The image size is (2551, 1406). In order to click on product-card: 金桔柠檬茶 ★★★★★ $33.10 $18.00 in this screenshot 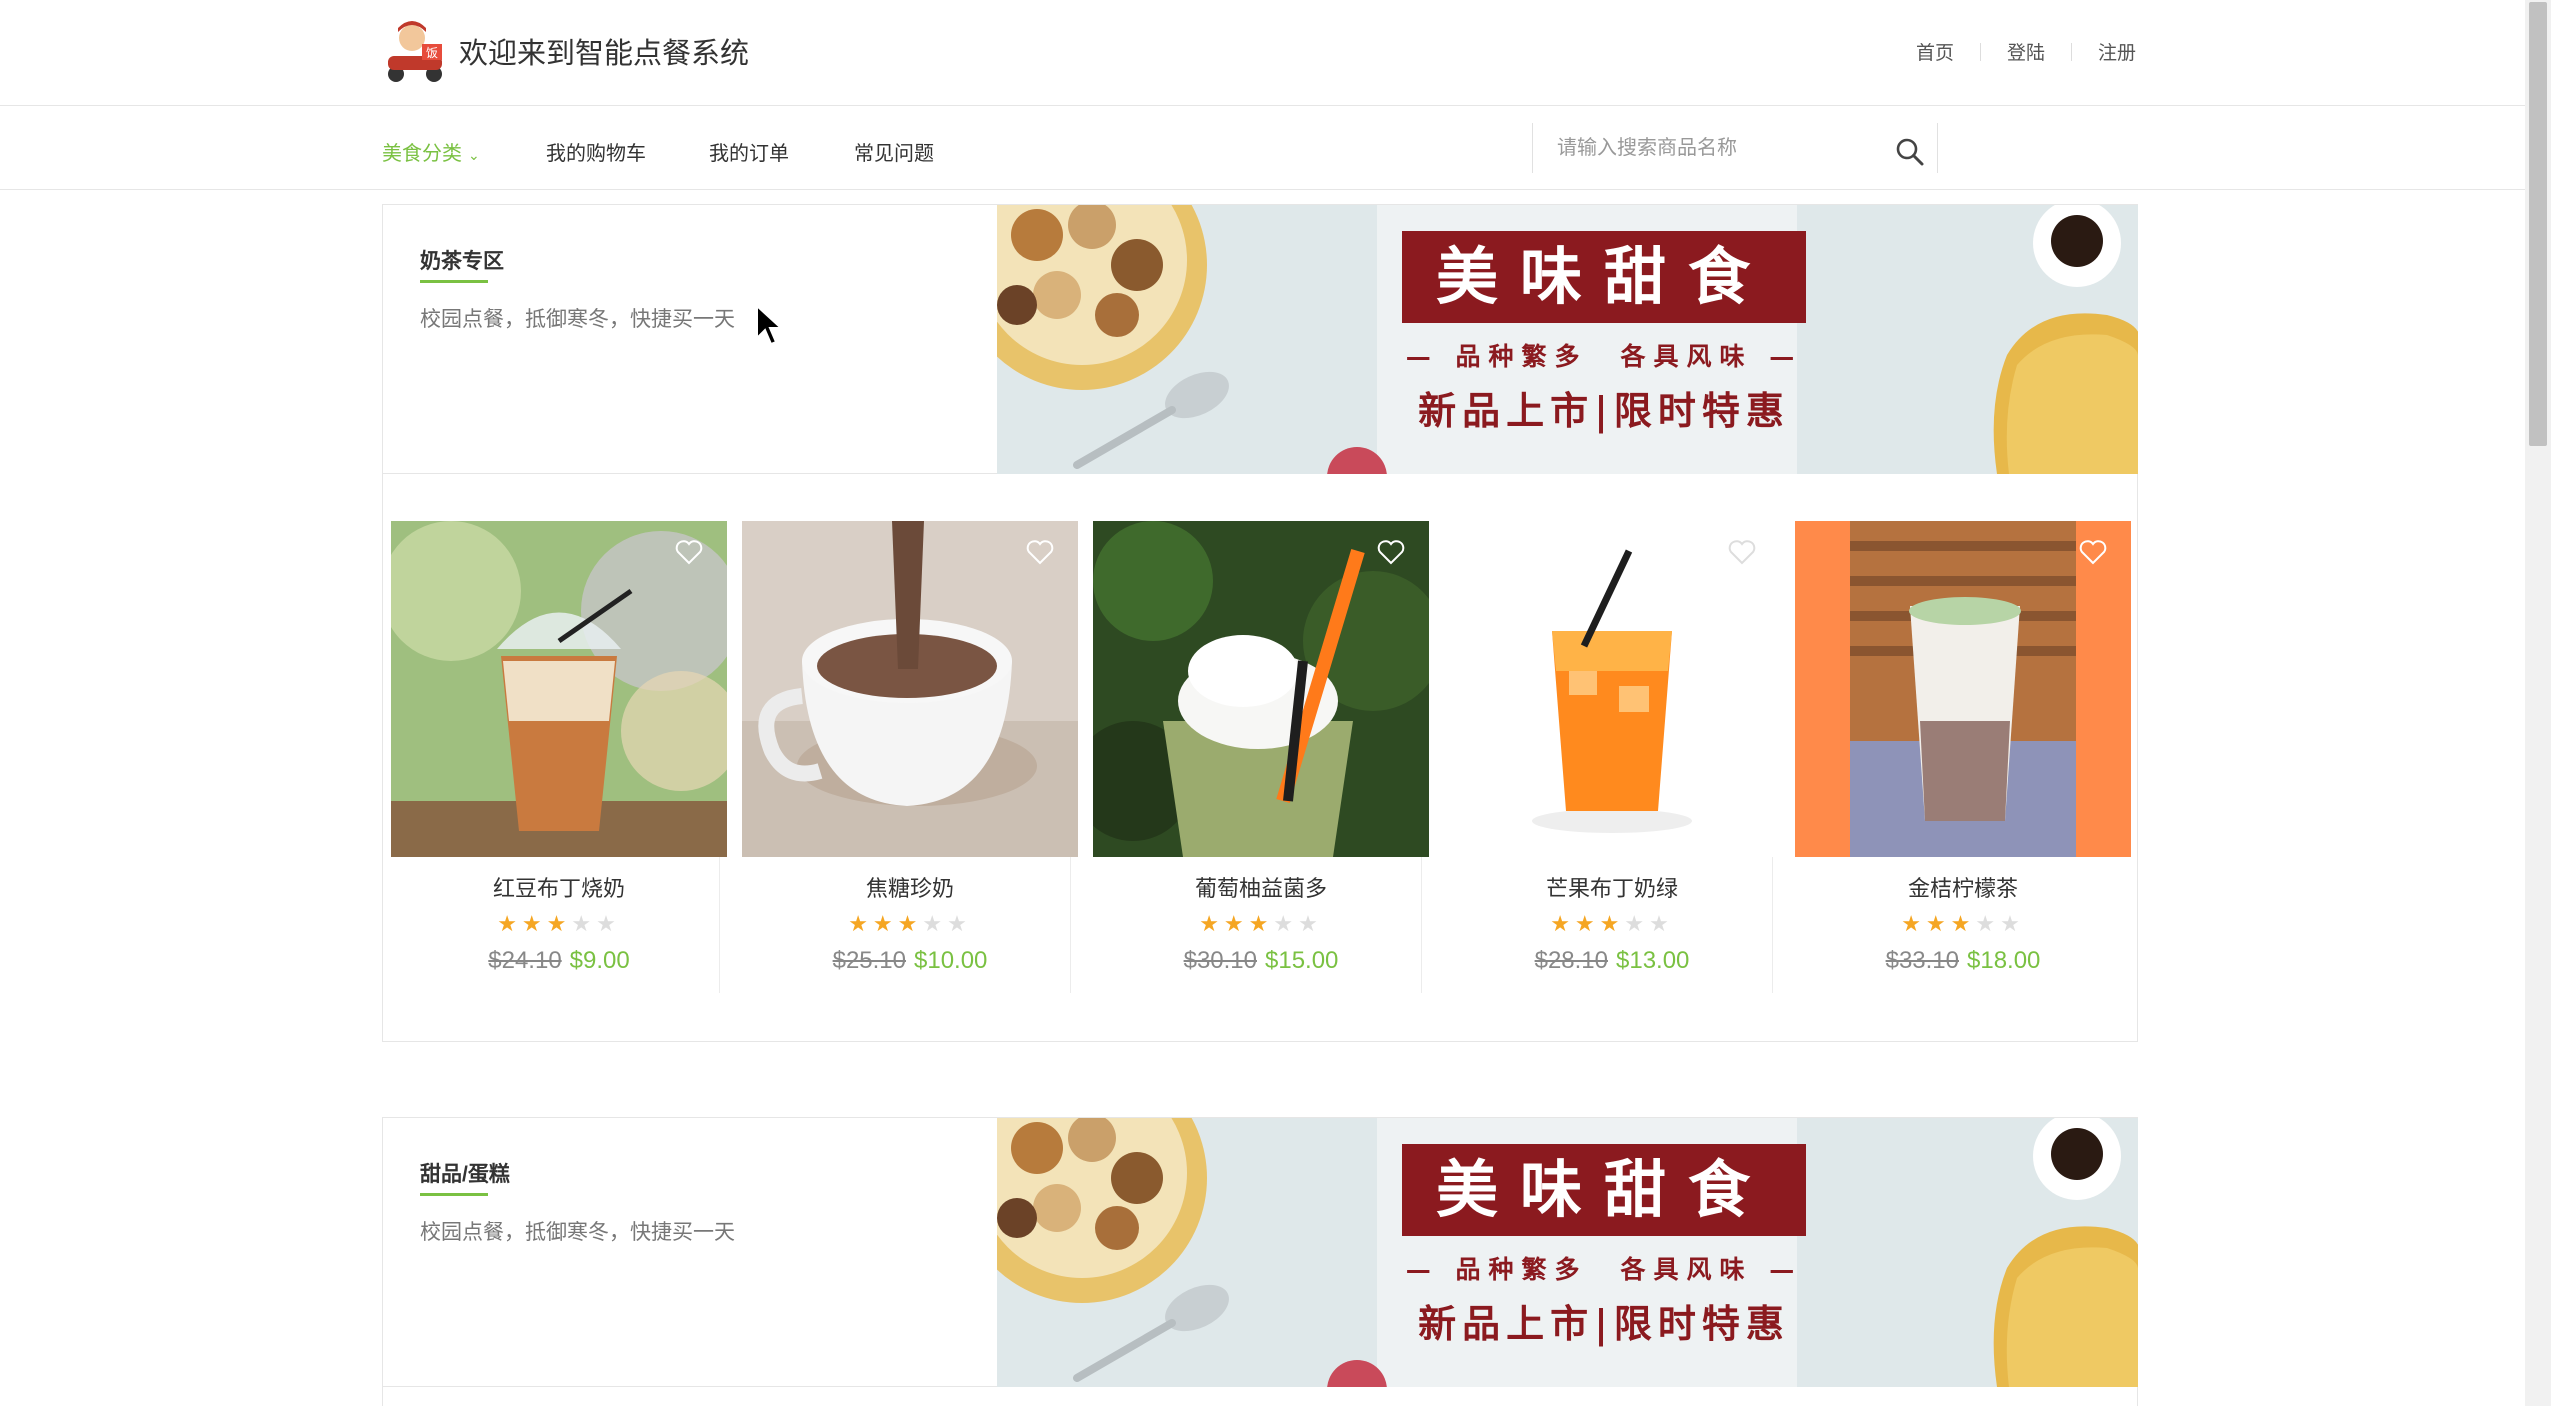, I will do `click(1959, 757)`.